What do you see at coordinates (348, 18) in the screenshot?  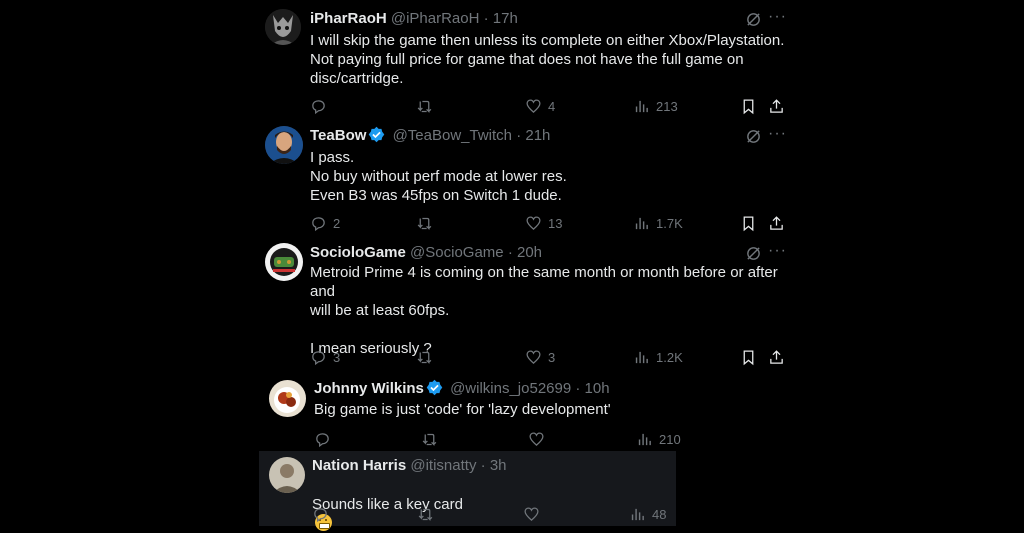 I see `display-name: iPharRaoH` at bounding box center [348, 18].